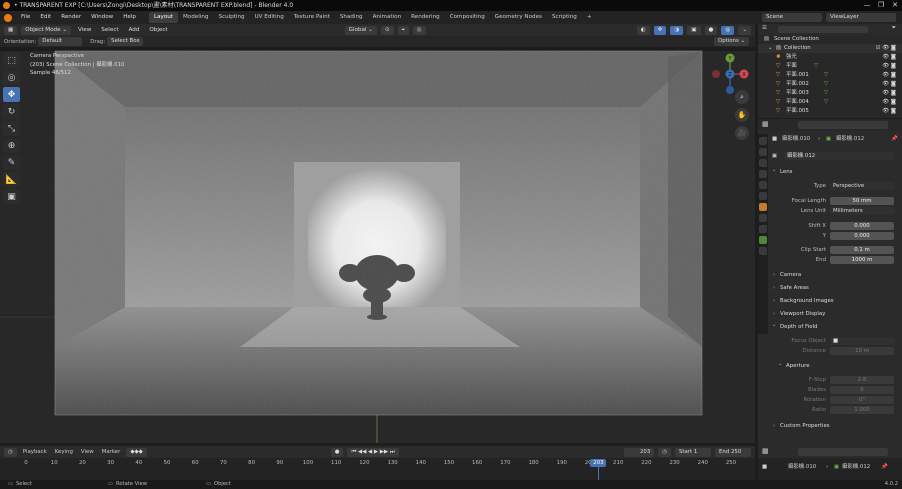 The image size is (902, 489). Describe the element at coordinates (195, 17) in the screenshot. I see `tab-modeling: Modeling` at that location.